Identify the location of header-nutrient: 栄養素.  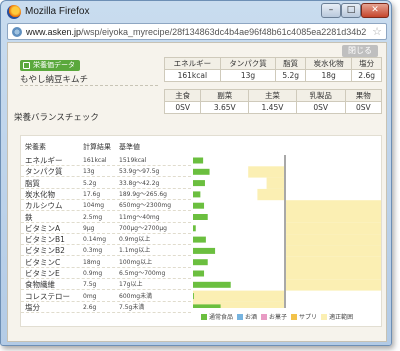
(35, 147).